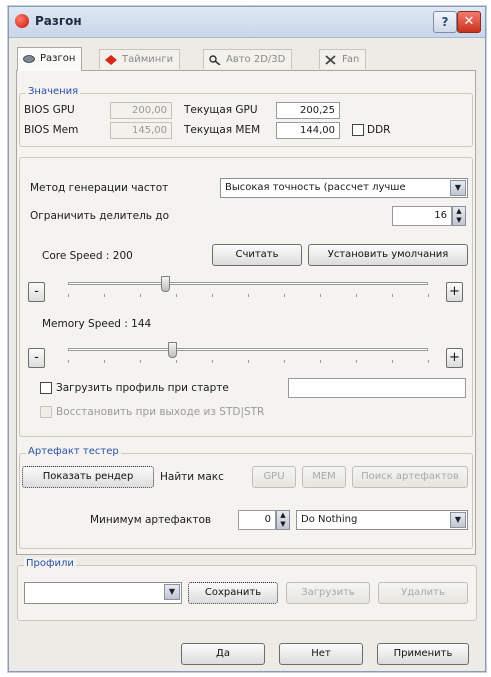  I want to click on tab-auto-2d3d: Авто 2D/3D, so click(248, 59).